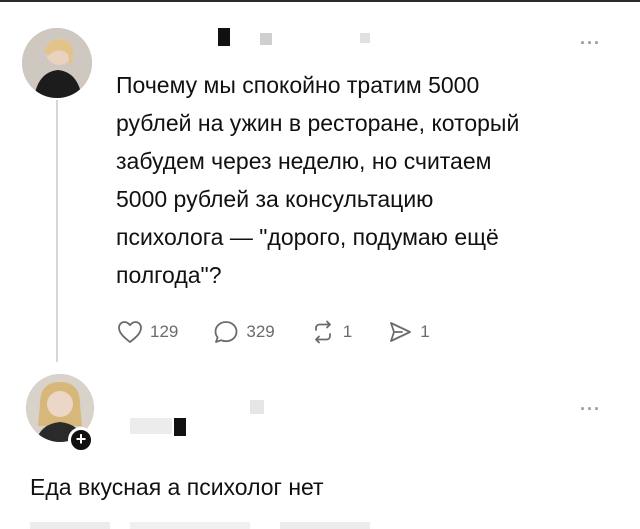 Image resolution: width=640 pixels, height=529 pixels. Describe the element at coordinates (200, 525) in the screenshot. I see `cut-off-text-fragment` at that location.